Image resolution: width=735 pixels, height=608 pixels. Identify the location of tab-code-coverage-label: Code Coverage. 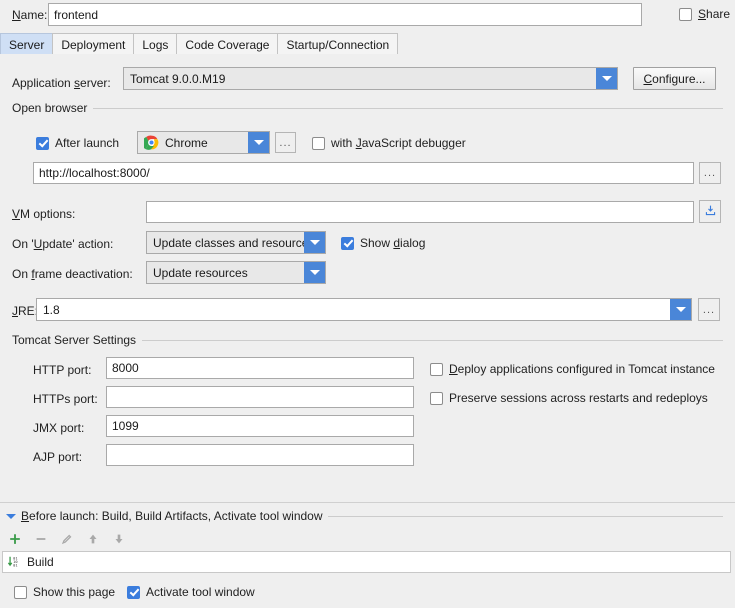
(227, 44).